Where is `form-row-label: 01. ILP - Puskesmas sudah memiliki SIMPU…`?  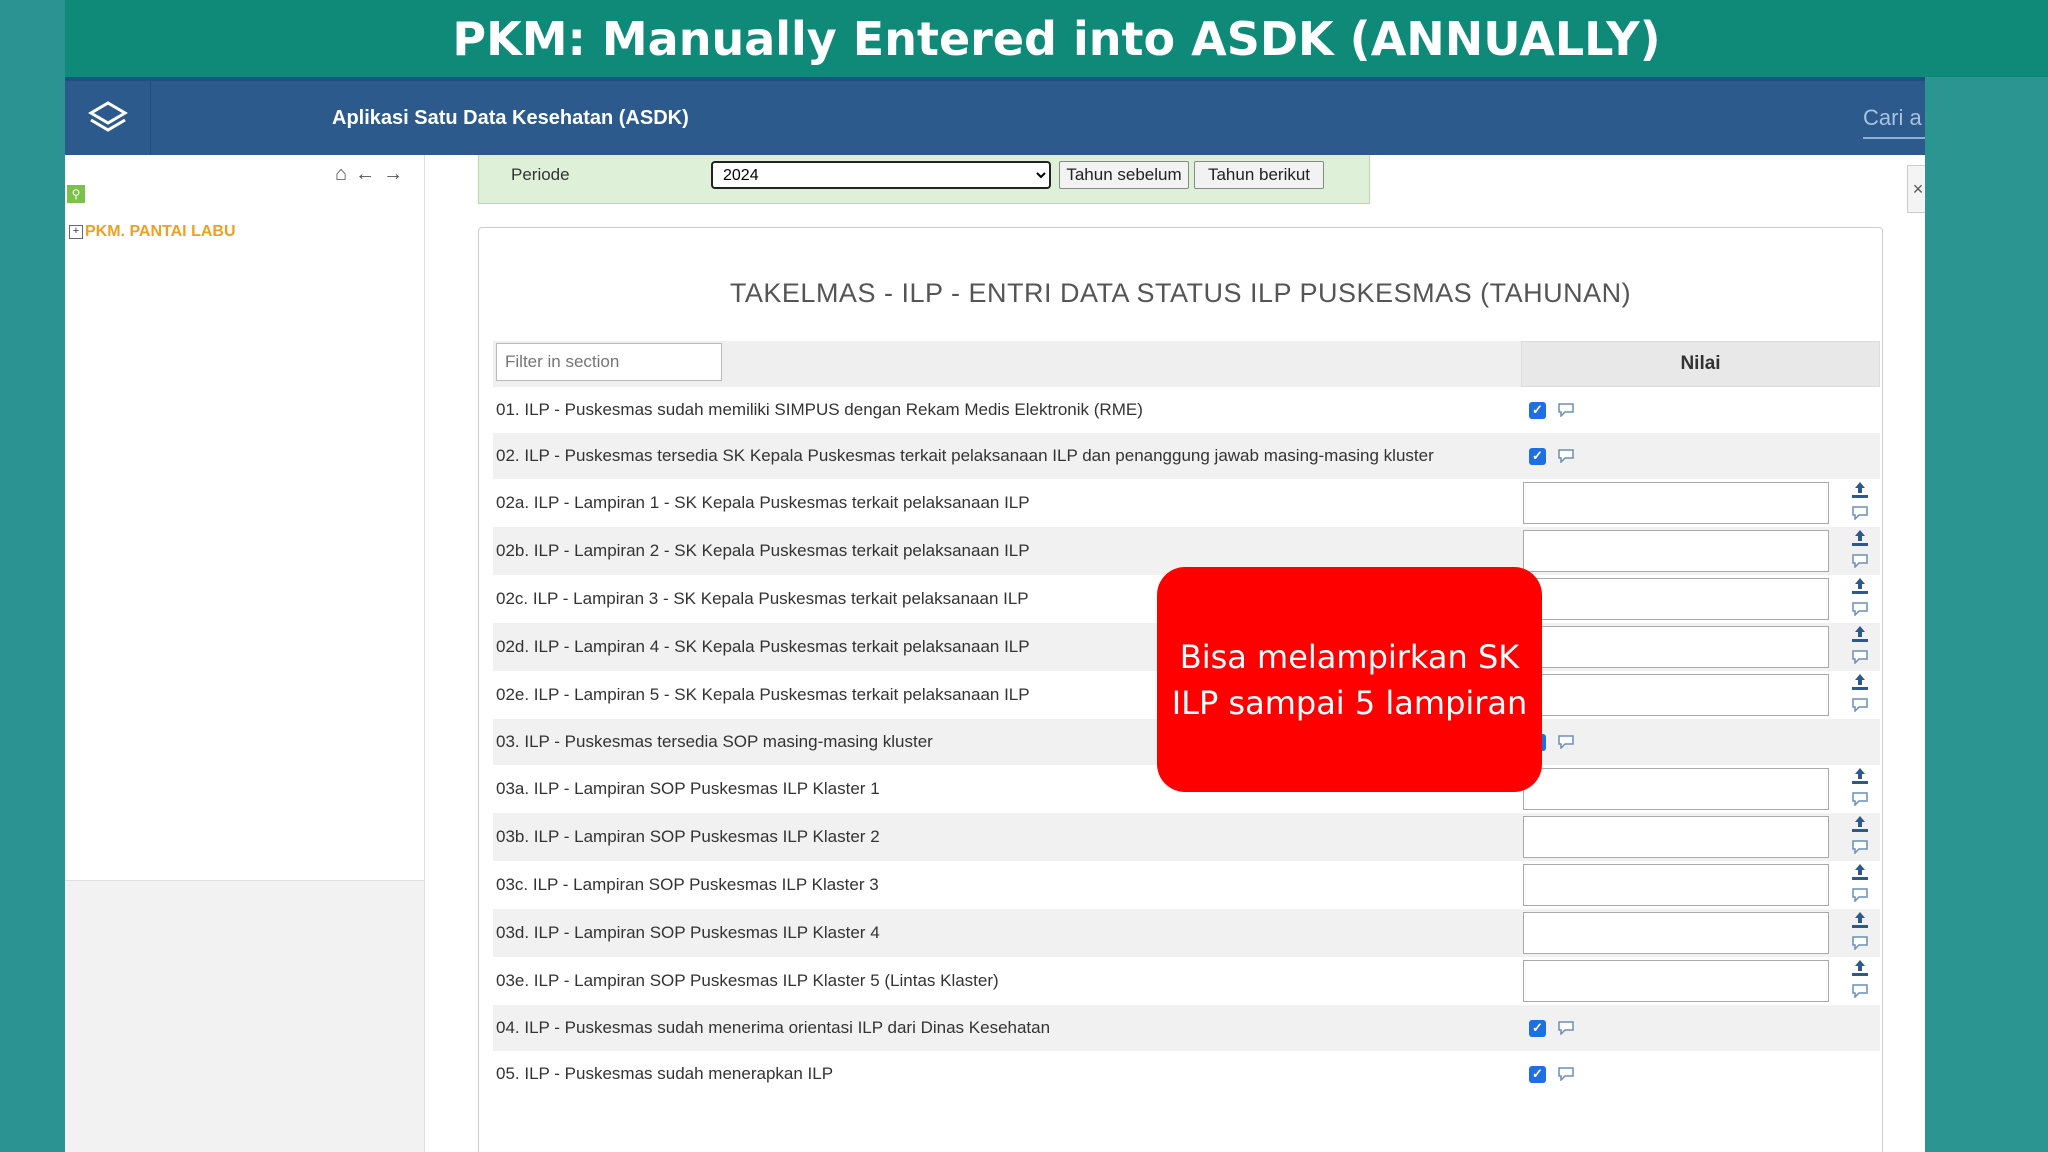 form-row-label: 01. ILP - Puskesmas sudah memiliki SIMPU… is located at coordinates (819, 409).